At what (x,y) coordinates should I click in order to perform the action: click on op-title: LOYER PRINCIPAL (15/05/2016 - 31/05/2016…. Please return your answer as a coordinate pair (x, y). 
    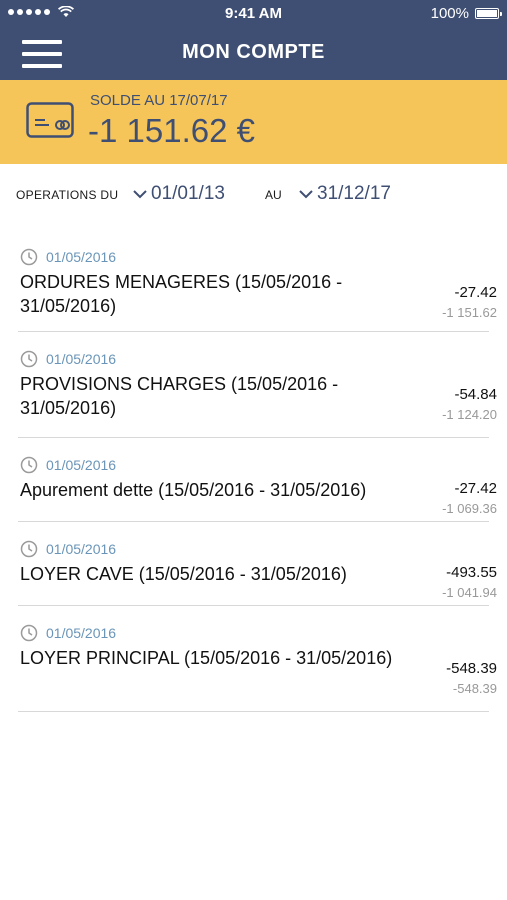
    Looking at the image, I should click on (206, 658).